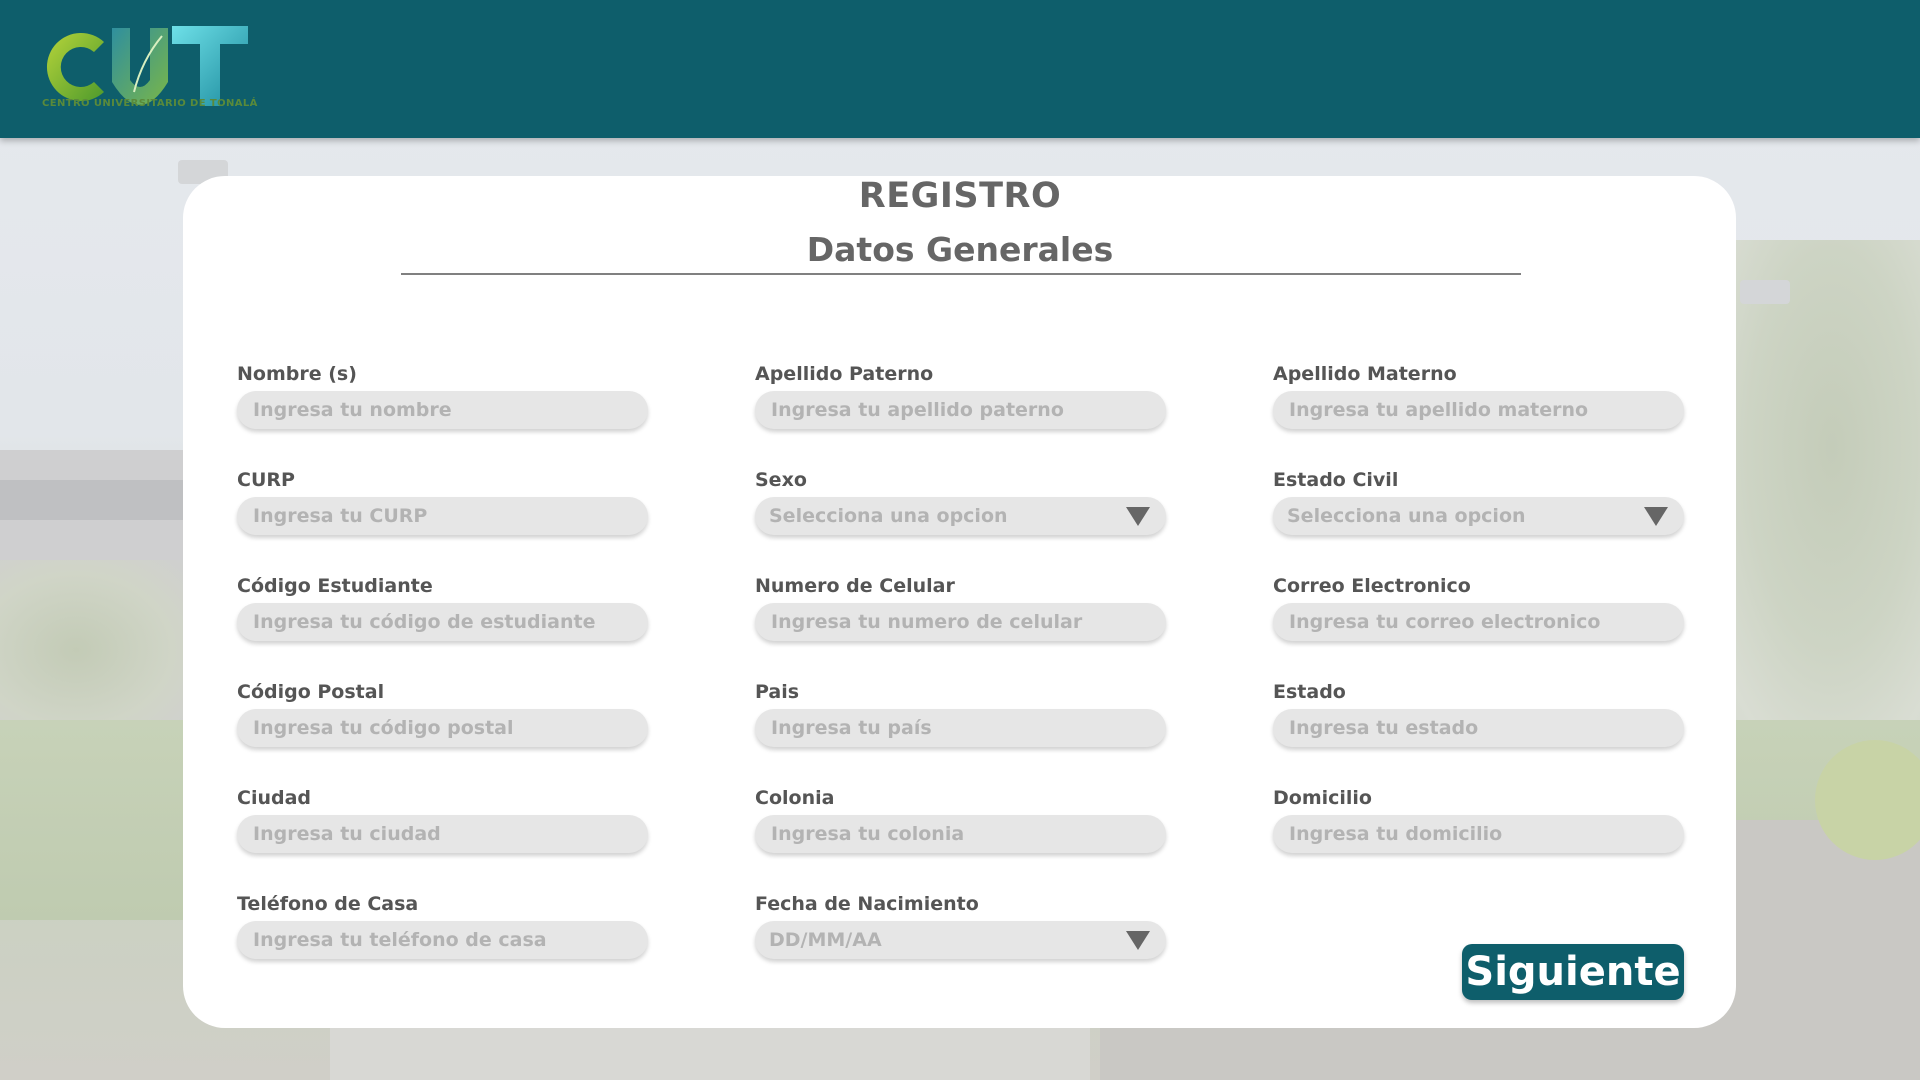 The height and width of the screenshot is (1080, 1920). I want to click on field-label: Domicilio, so click(1322, 798).